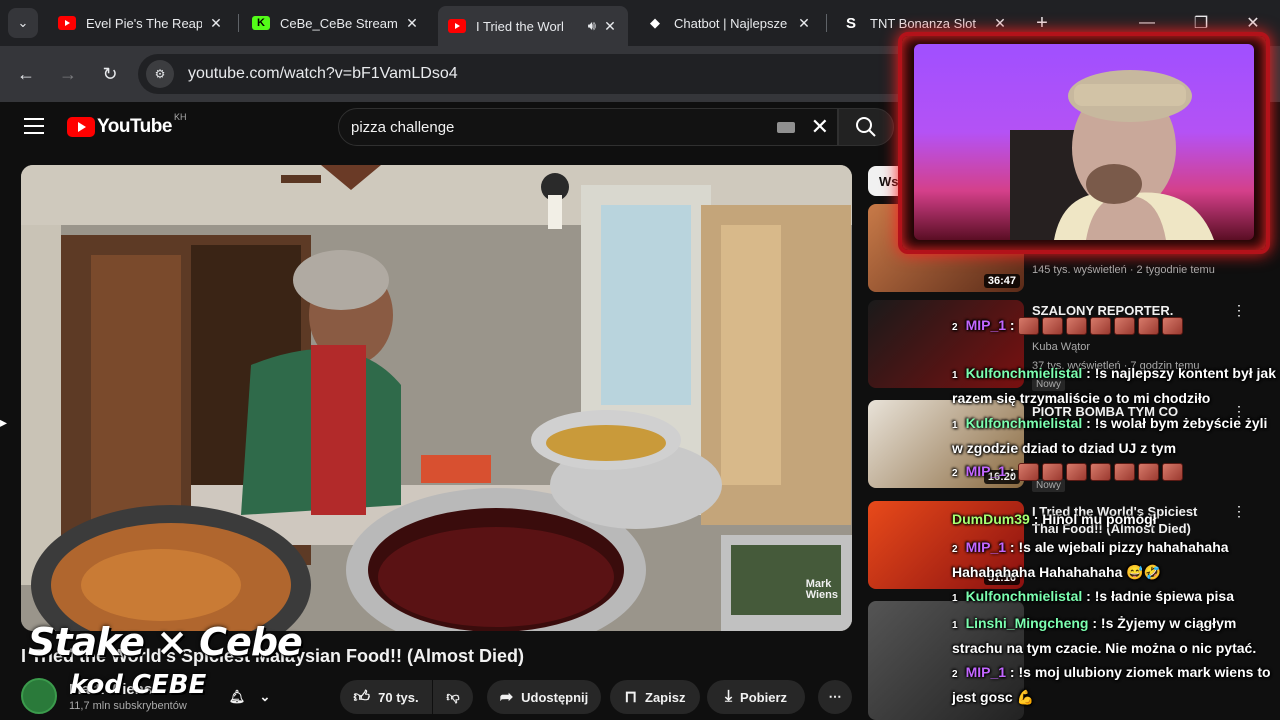 The image size is (1280, 720). I want to click on search-icon, so click(866, 127).